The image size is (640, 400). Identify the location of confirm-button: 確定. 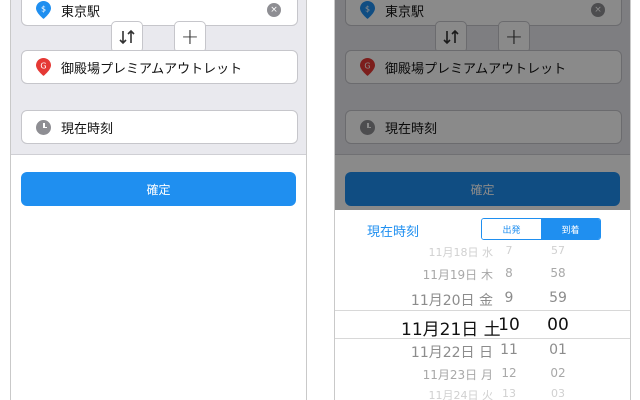
(158, 189).